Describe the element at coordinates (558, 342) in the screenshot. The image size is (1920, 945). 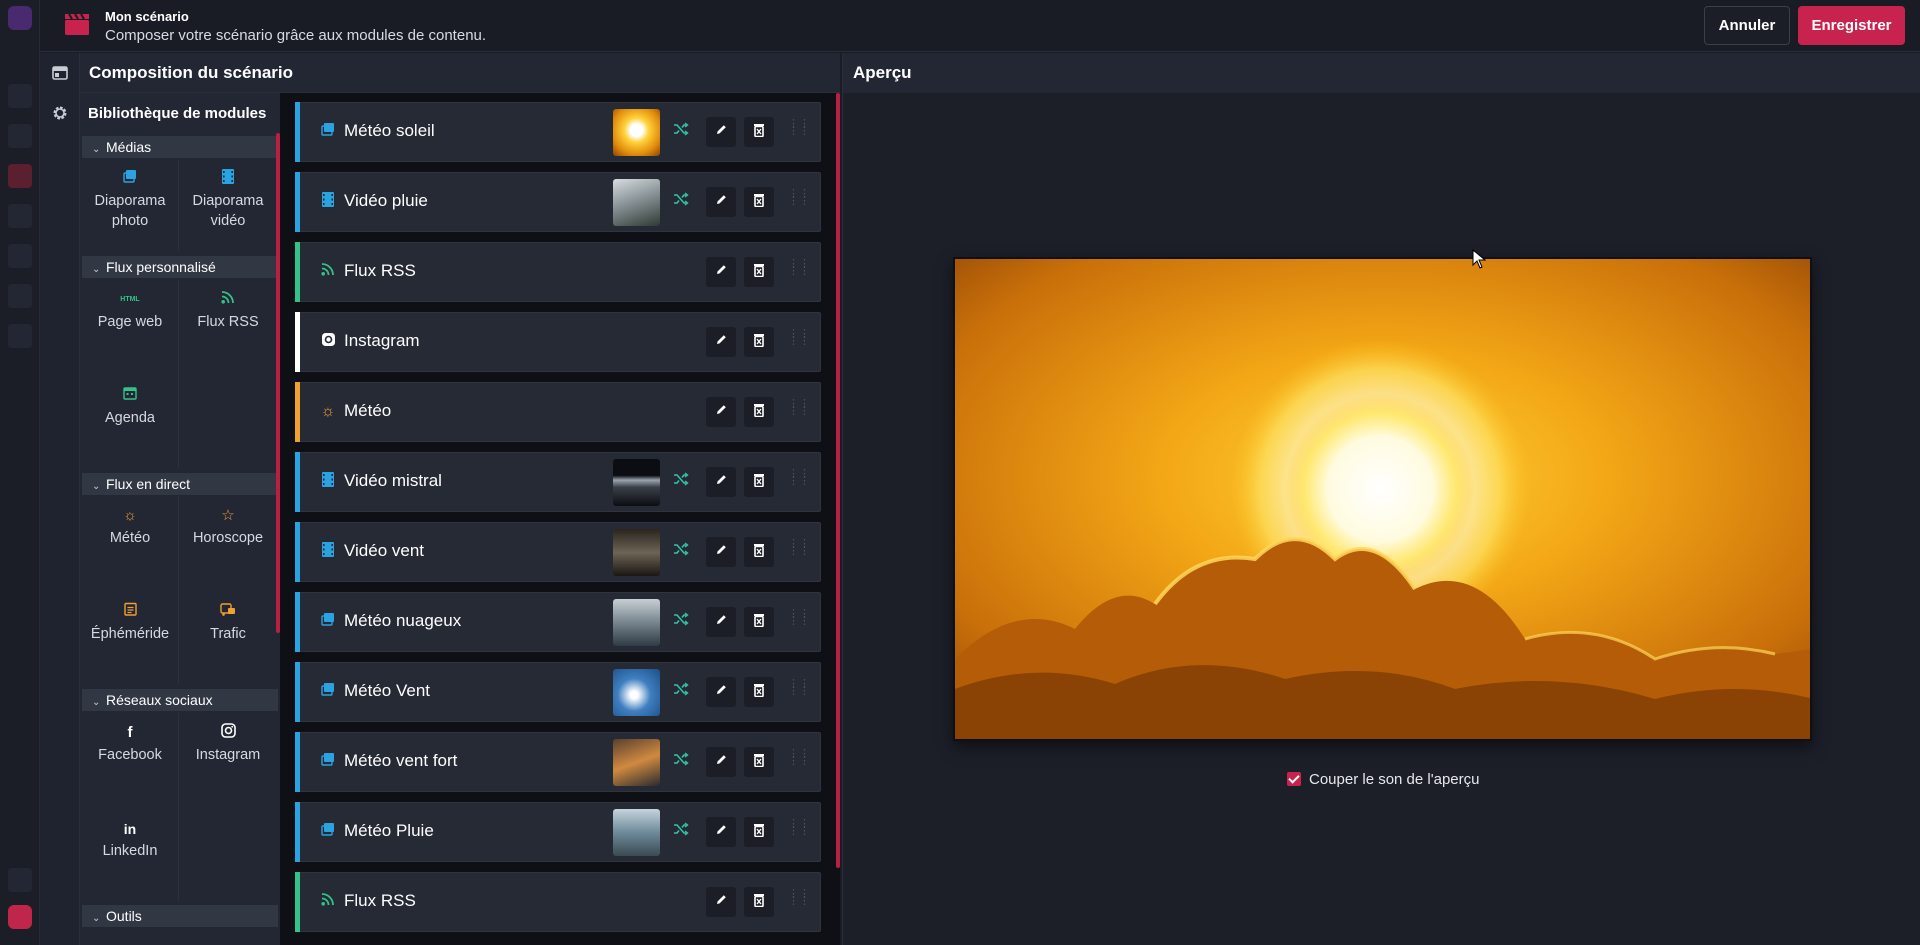
I see `scenario-item: Instagram ⋮⋮ ⋮⋮` at that location.